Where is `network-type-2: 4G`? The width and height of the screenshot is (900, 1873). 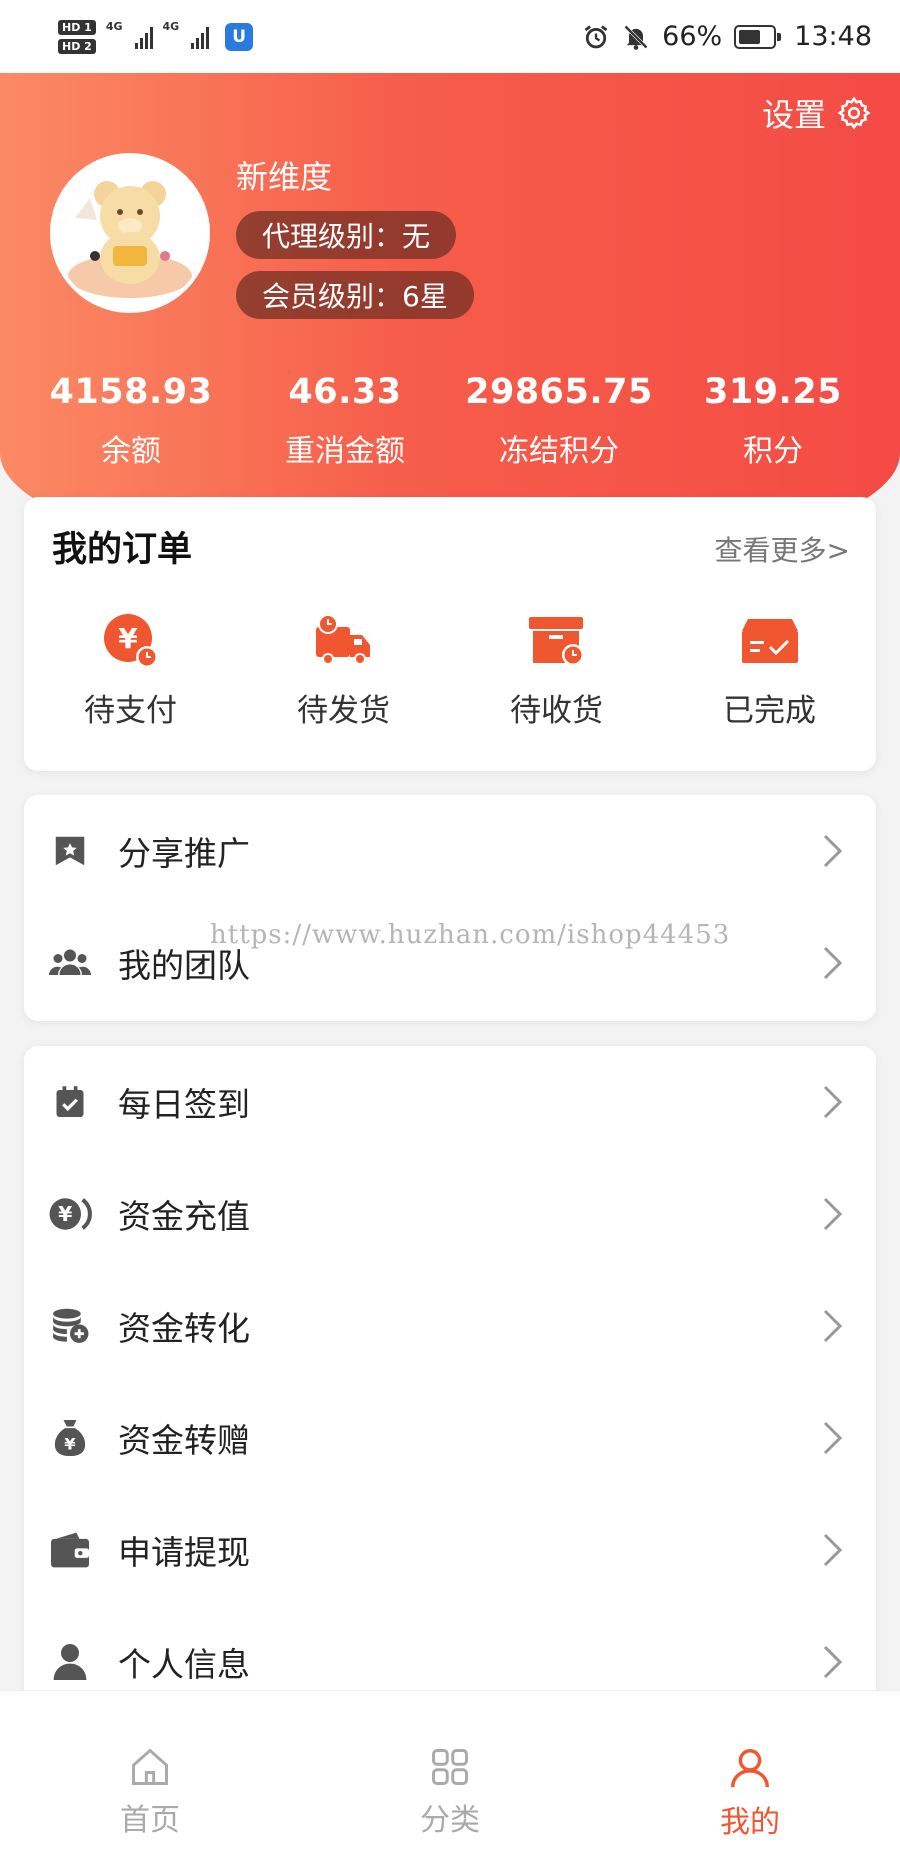 network-type-2: 4G is located at coordinates (171, 26).